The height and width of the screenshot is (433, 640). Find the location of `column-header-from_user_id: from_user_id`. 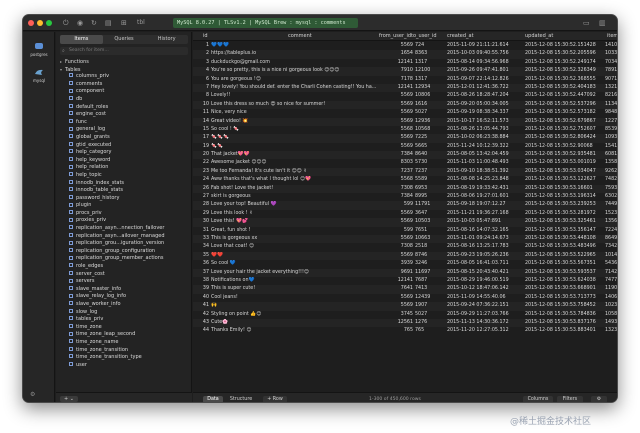

column-header-from_user_id: from_user_id is located at coordinates (395, 36).